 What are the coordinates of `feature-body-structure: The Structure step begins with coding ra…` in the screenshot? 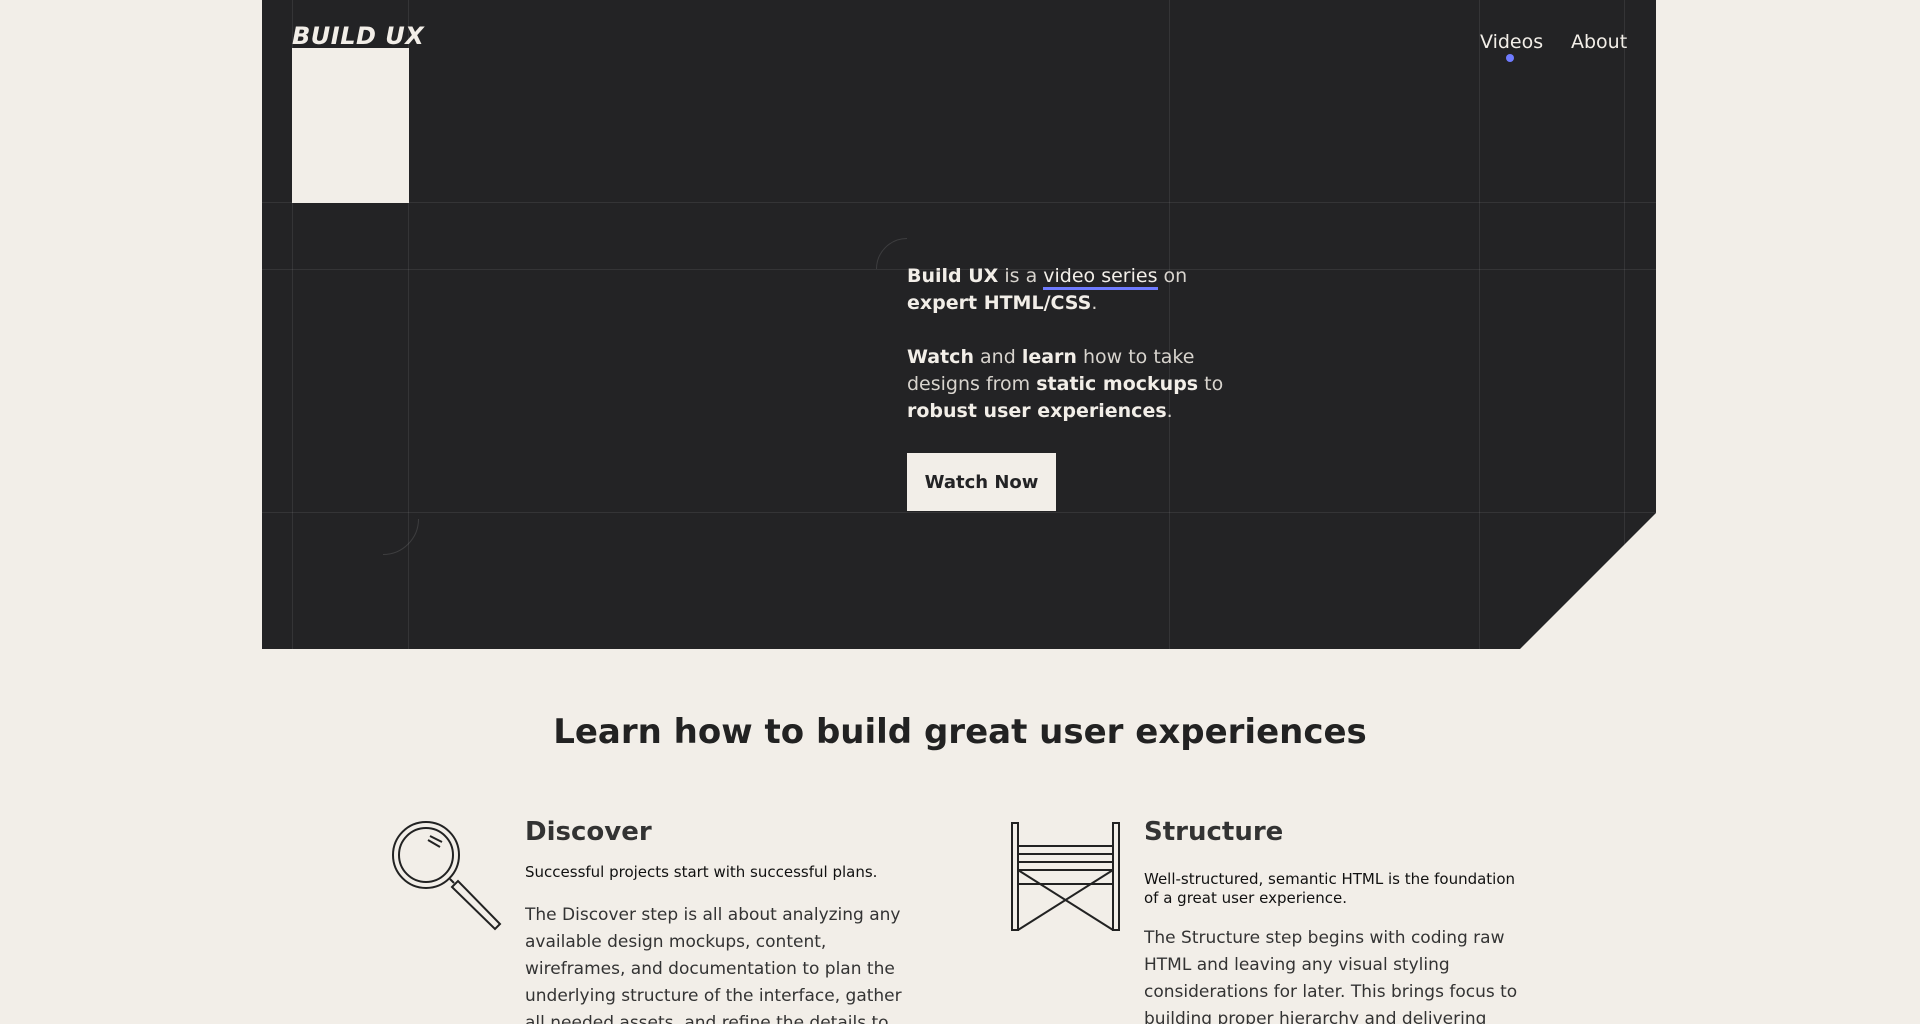 It's located at (1331, 976).